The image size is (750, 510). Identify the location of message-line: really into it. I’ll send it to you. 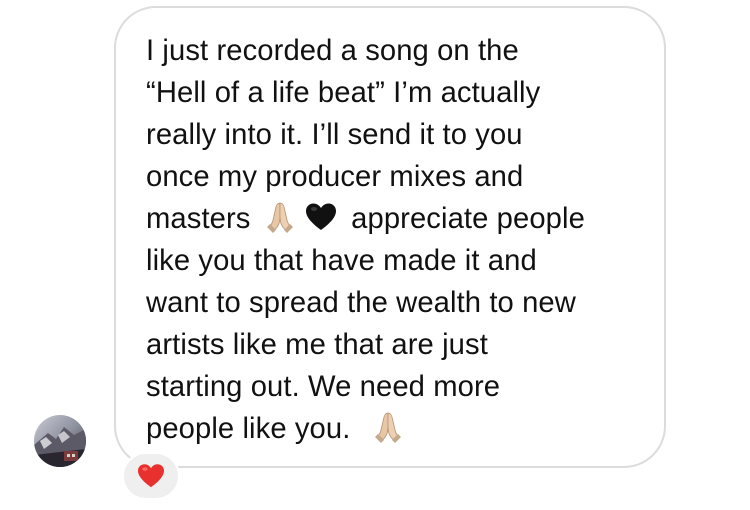
(334, 135).